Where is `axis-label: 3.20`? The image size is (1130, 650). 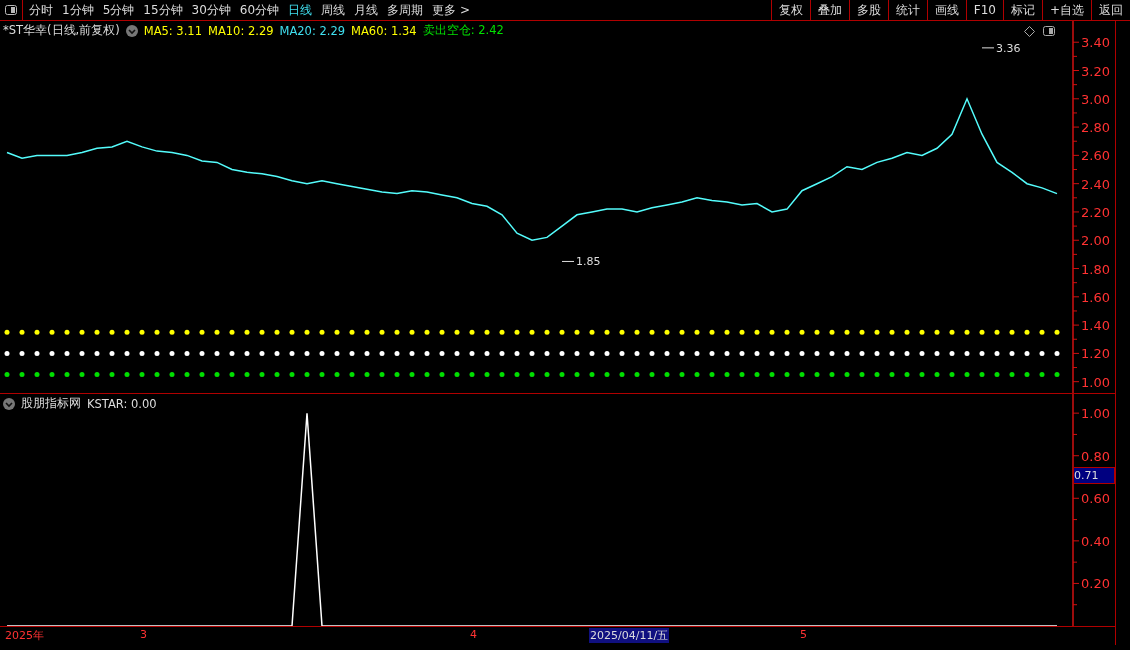
axis-label: 3.20 is located at coordinates (1095, 71).